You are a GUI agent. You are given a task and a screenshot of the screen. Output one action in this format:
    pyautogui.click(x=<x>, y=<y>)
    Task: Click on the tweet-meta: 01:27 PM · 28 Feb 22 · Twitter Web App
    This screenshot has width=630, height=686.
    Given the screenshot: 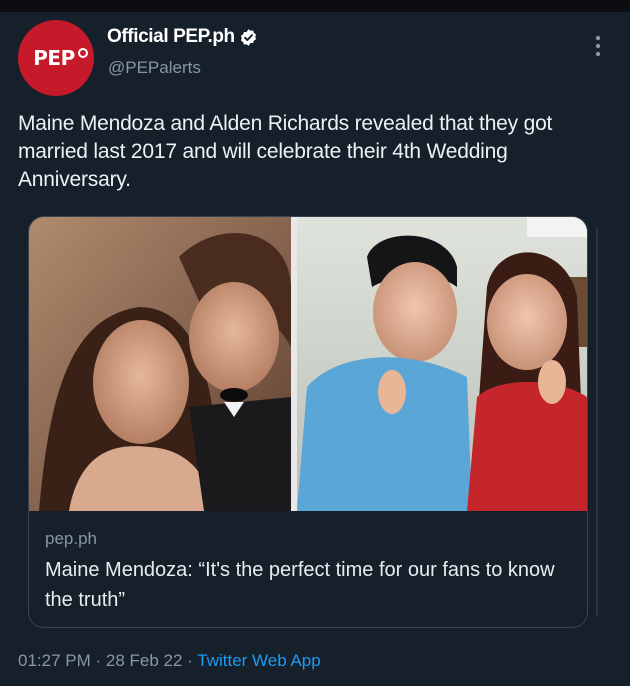 What is the action you would take?
    pyautogui.click(x=169, y=661)
    